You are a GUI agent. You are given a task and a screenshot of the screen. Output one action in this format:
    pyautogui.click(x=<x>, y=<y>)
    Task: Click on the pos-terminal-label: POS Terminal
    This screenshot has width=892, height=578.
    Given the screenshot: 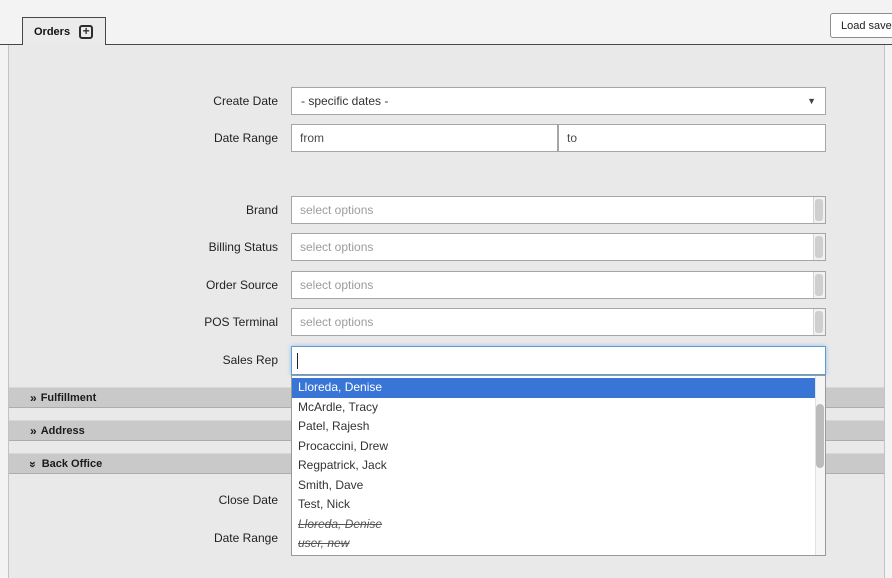 What is the action you would take?
    pyautogui.click(x=241, y=322)
    